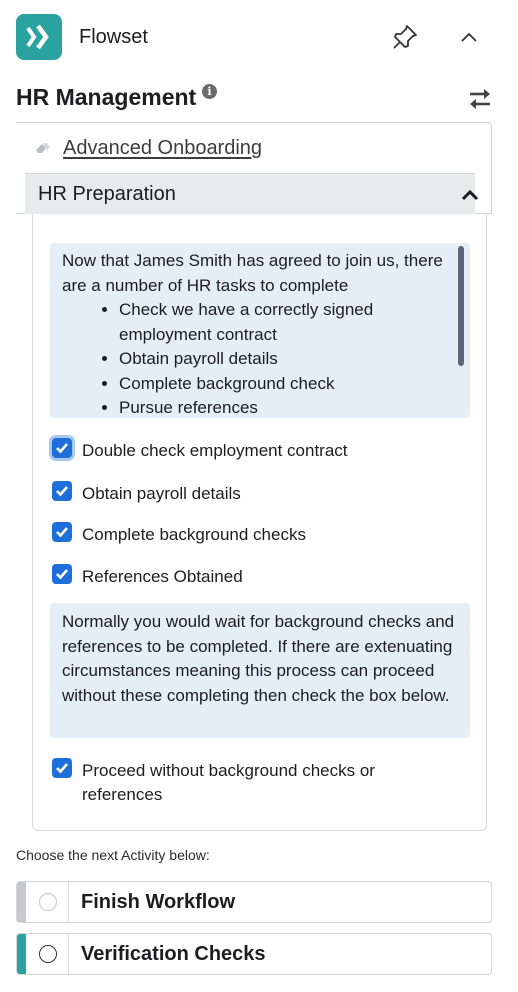  What do you see at coordinates (173, 954) in the screenshot?
I see `option-label: Verification Checks` at bounding box center [173, 954].